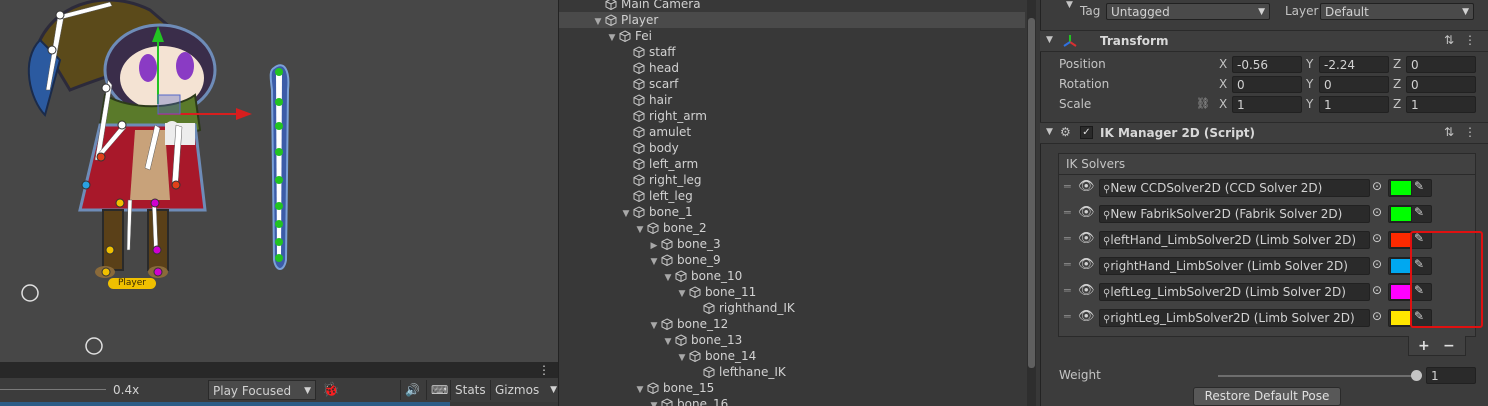 Image resolution: width=1488 pixels, height=406 pixels. Describe the element at coordinates (470, 390) in the screenshot. I see `stats-button: Stats` at that location.